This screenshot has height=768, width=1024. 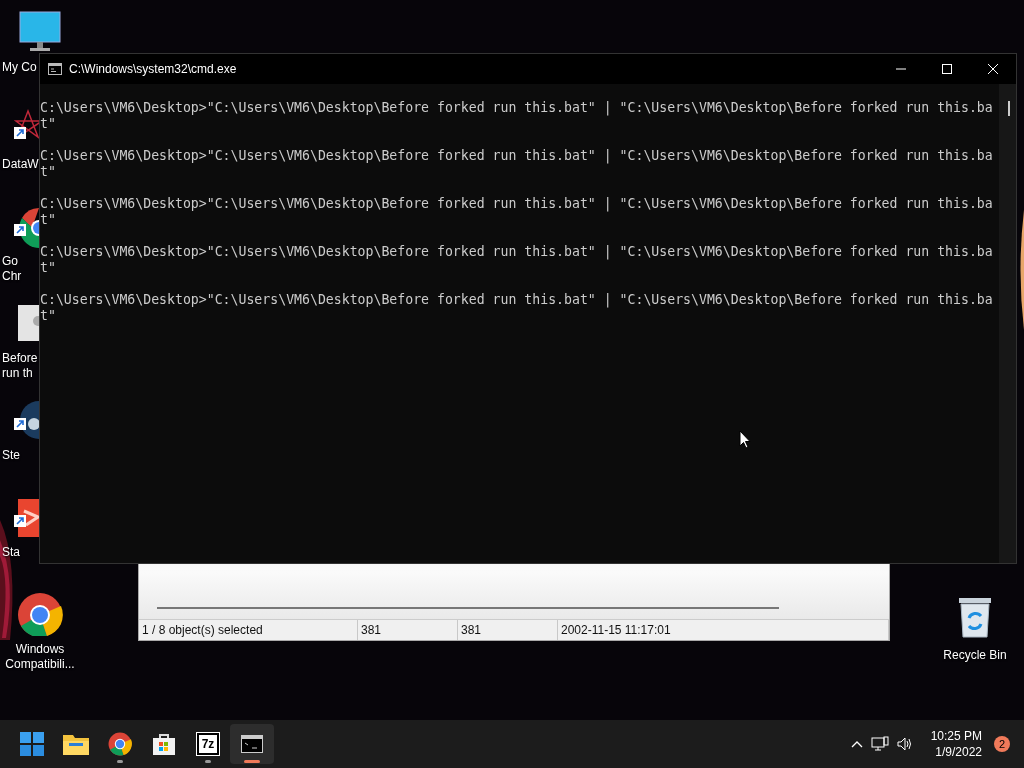 I want to click on desktop-icon-label: Ste, so click(x=11, y=455).